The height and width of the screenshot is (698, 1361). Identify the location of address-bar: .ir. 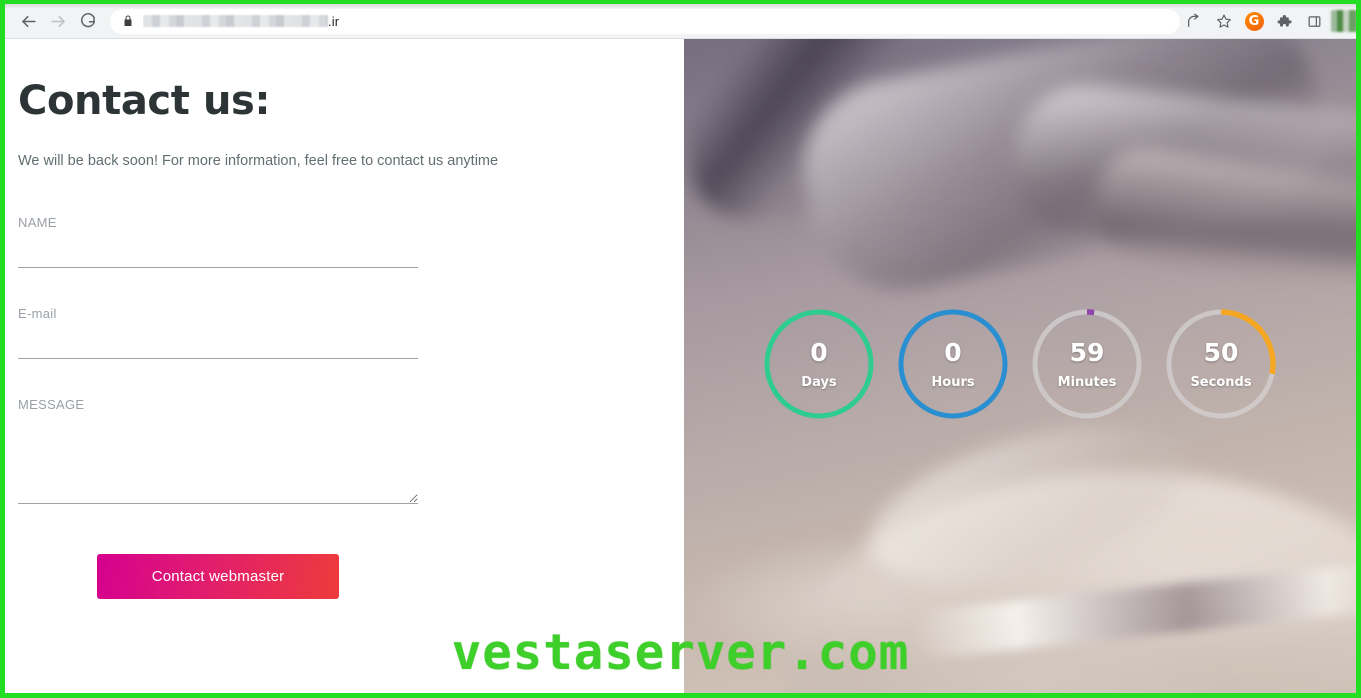
(645, 21).